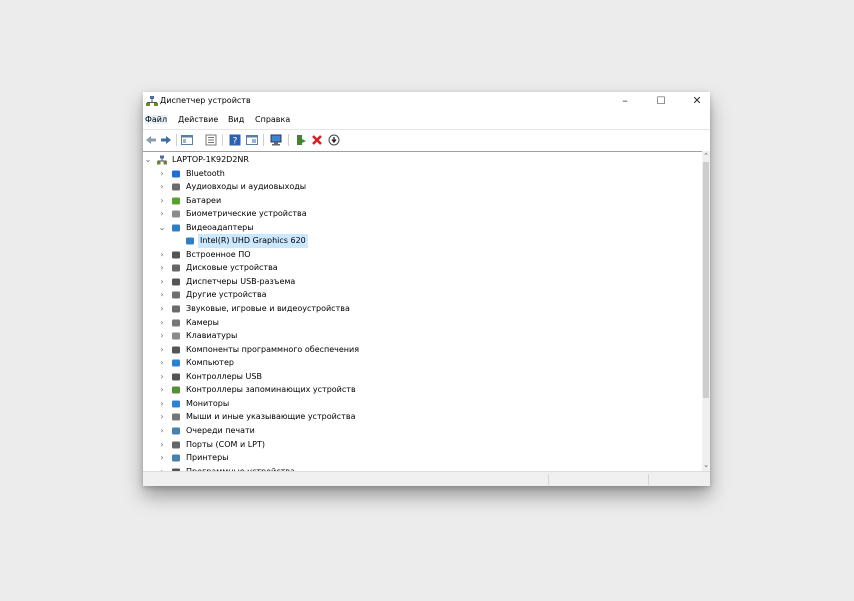 This screenshot has width=854, height=601. I want to click on tree-item: › Контроллеры запоминающих устройств, so click(422, 390).